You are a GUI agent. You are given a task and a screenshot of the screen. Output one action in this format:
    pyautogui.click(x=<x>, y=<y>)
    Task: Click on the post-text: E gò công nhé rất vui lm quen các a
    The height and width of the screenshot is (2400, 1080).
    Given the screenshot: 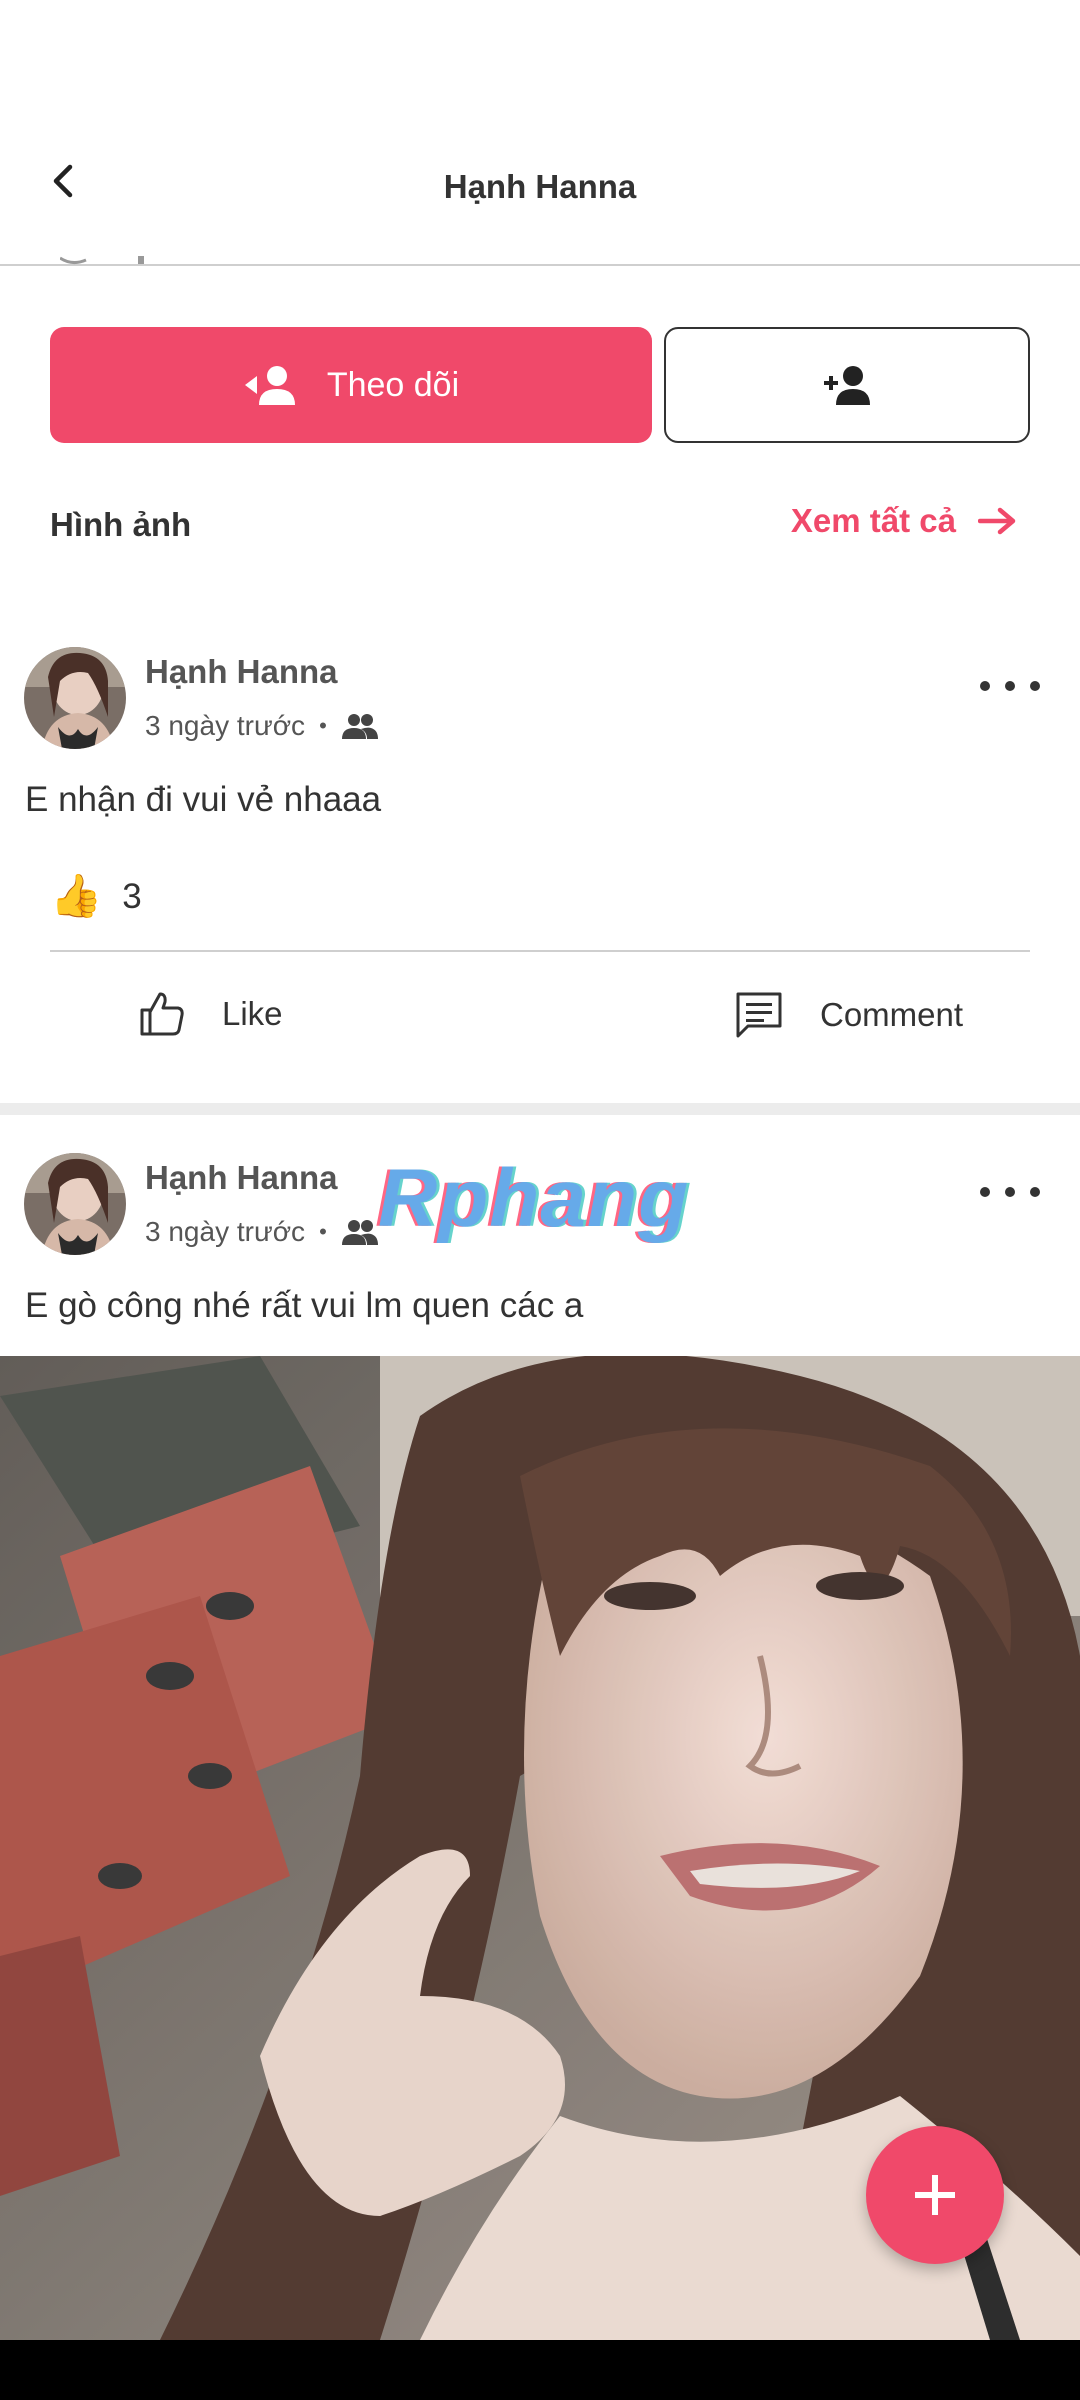 What is the action you would take?
    pyautogui.click(x=304, y=1305)
    